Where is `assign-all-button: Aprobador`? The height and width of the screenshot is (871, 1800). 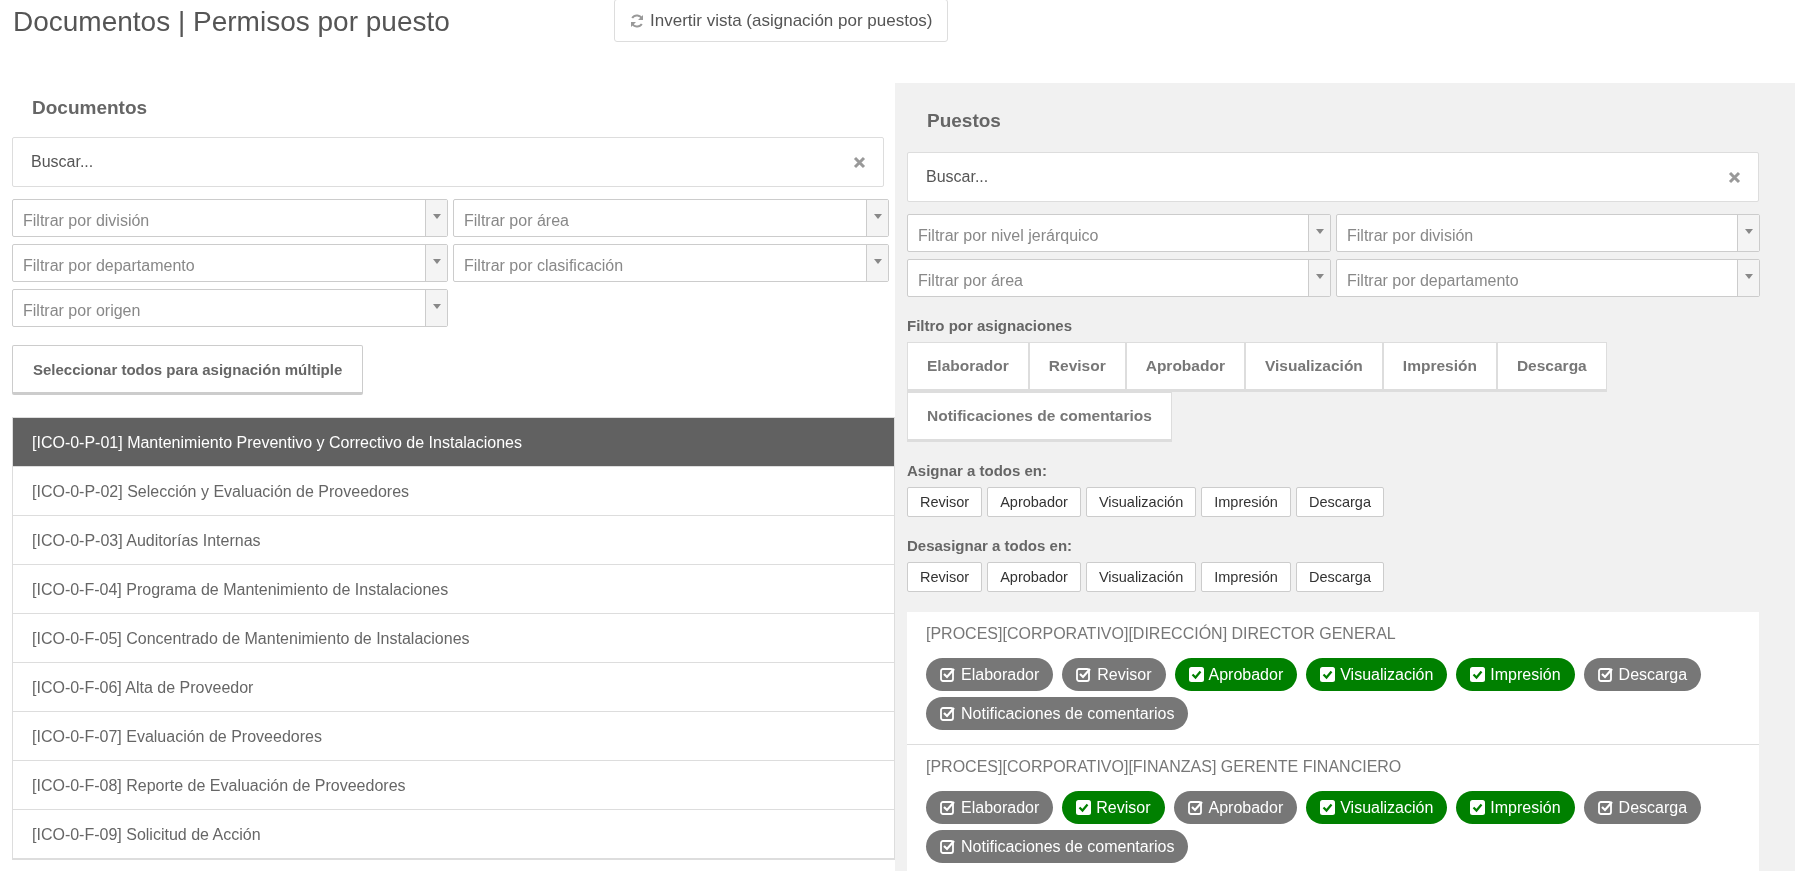
assign-all-button: Aprobador is located at coordinates (1034, 502).